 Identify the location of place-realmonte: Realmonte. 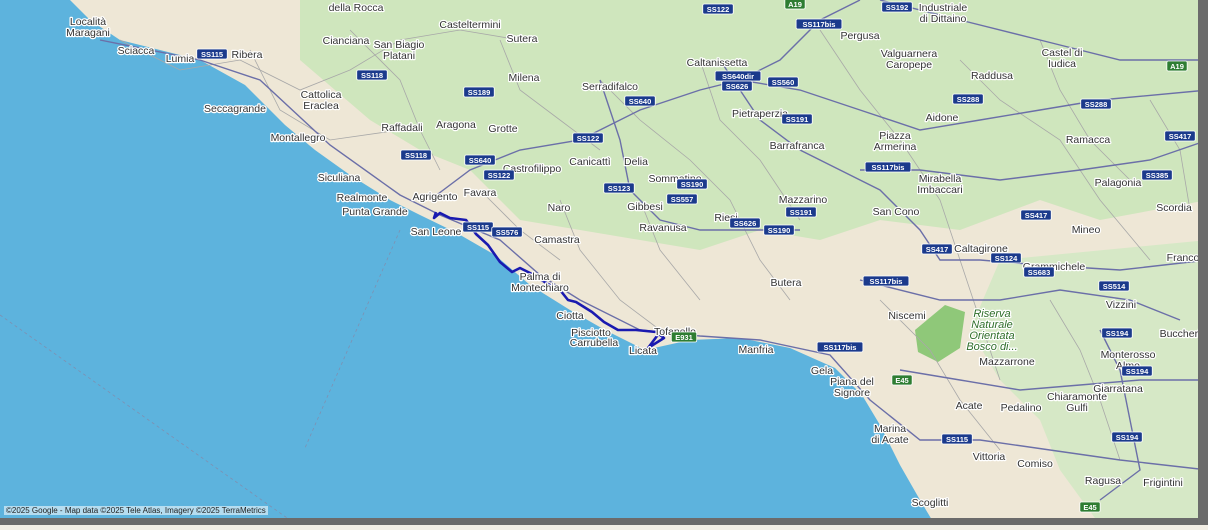
(361, 198).